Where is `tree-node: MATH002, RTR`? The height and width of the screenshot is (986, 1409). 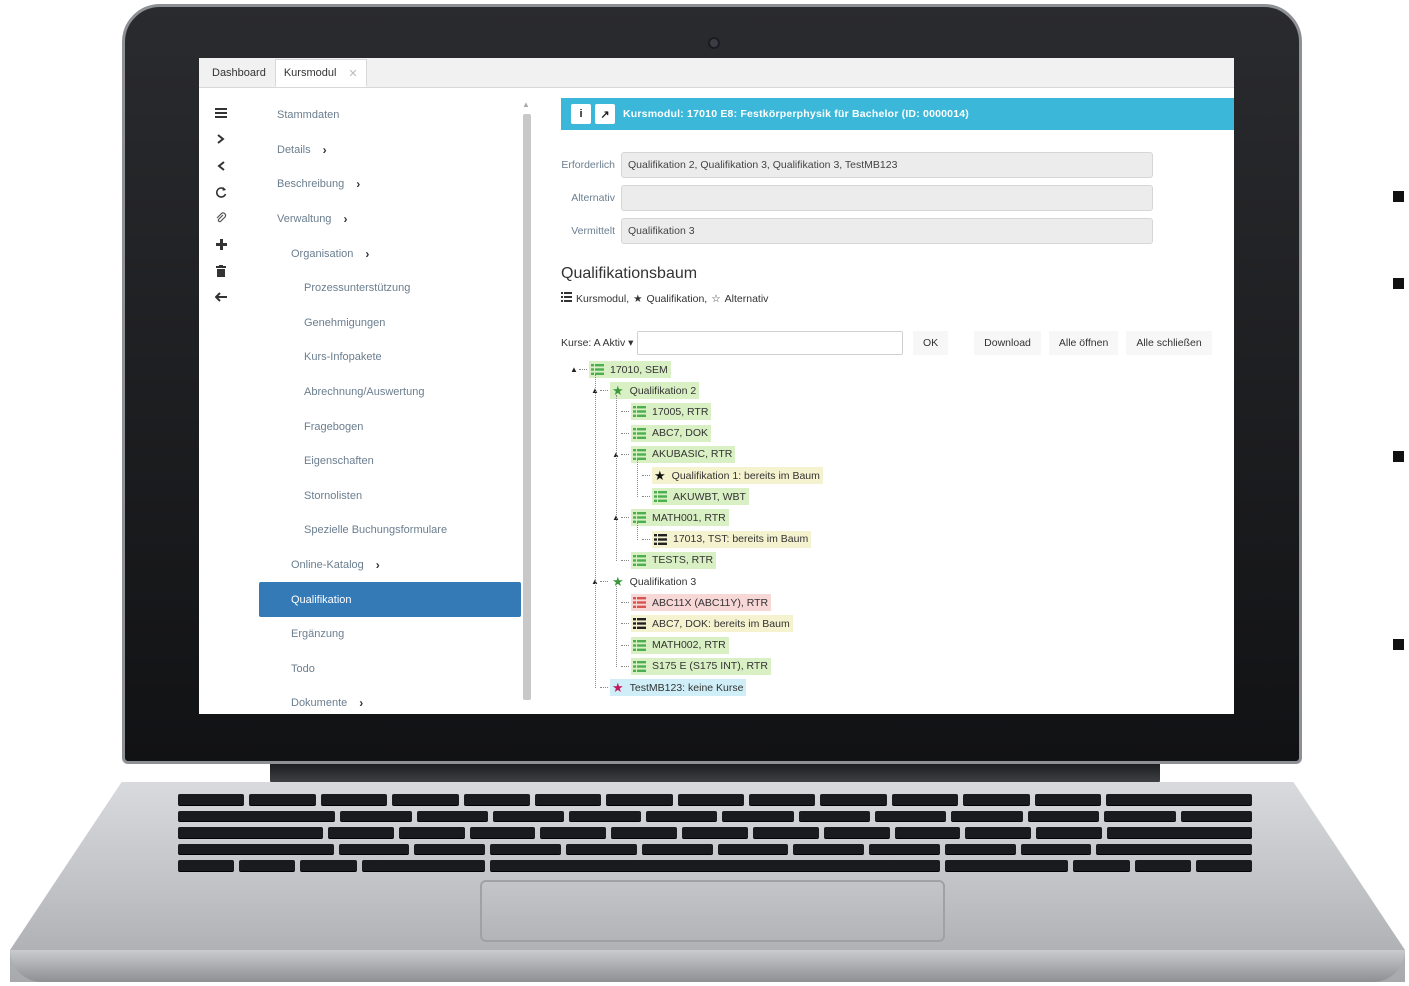
tree-node: MATH002, RTR is located at coordinates (670, 645).